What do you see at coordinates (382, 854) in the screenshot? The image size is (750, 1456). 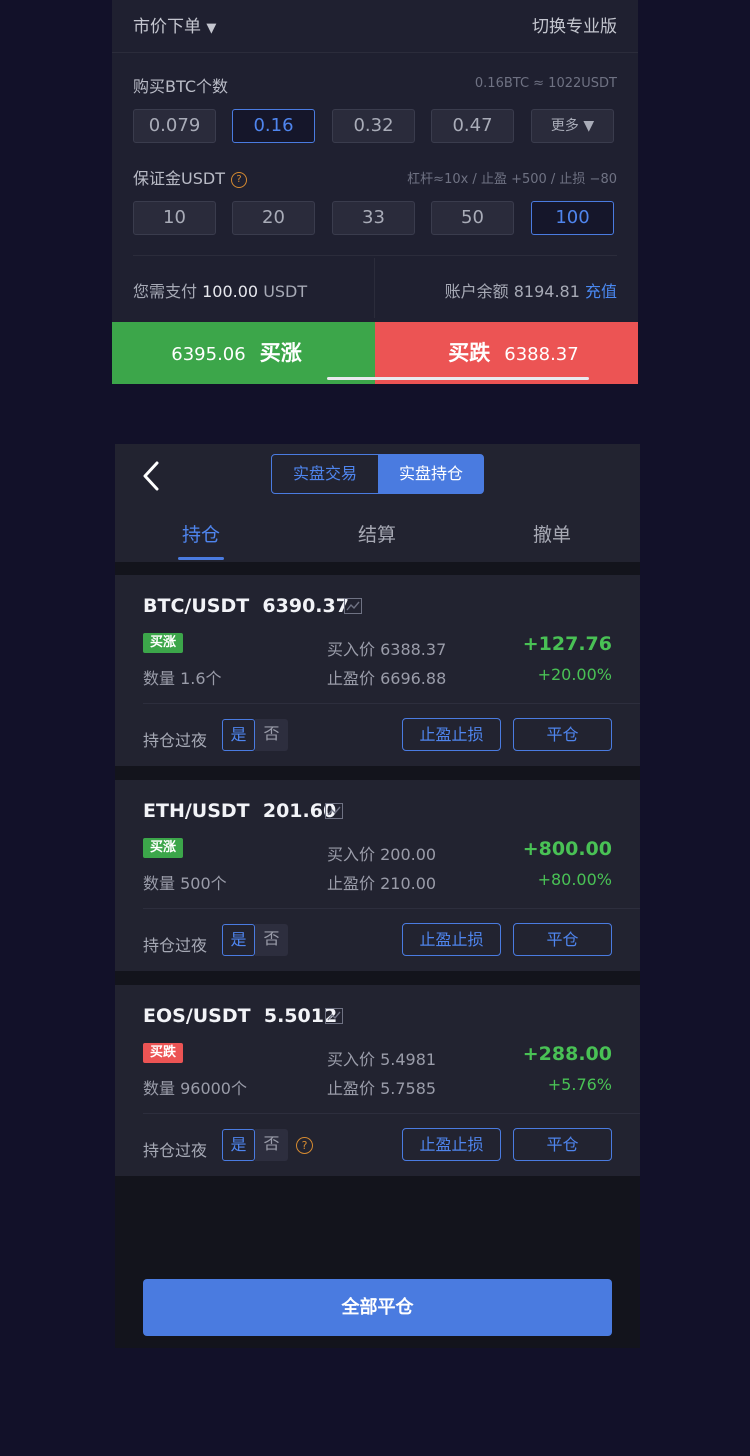 I see `entry-price: 买入价 200.00` at bounding box center [382, 854].